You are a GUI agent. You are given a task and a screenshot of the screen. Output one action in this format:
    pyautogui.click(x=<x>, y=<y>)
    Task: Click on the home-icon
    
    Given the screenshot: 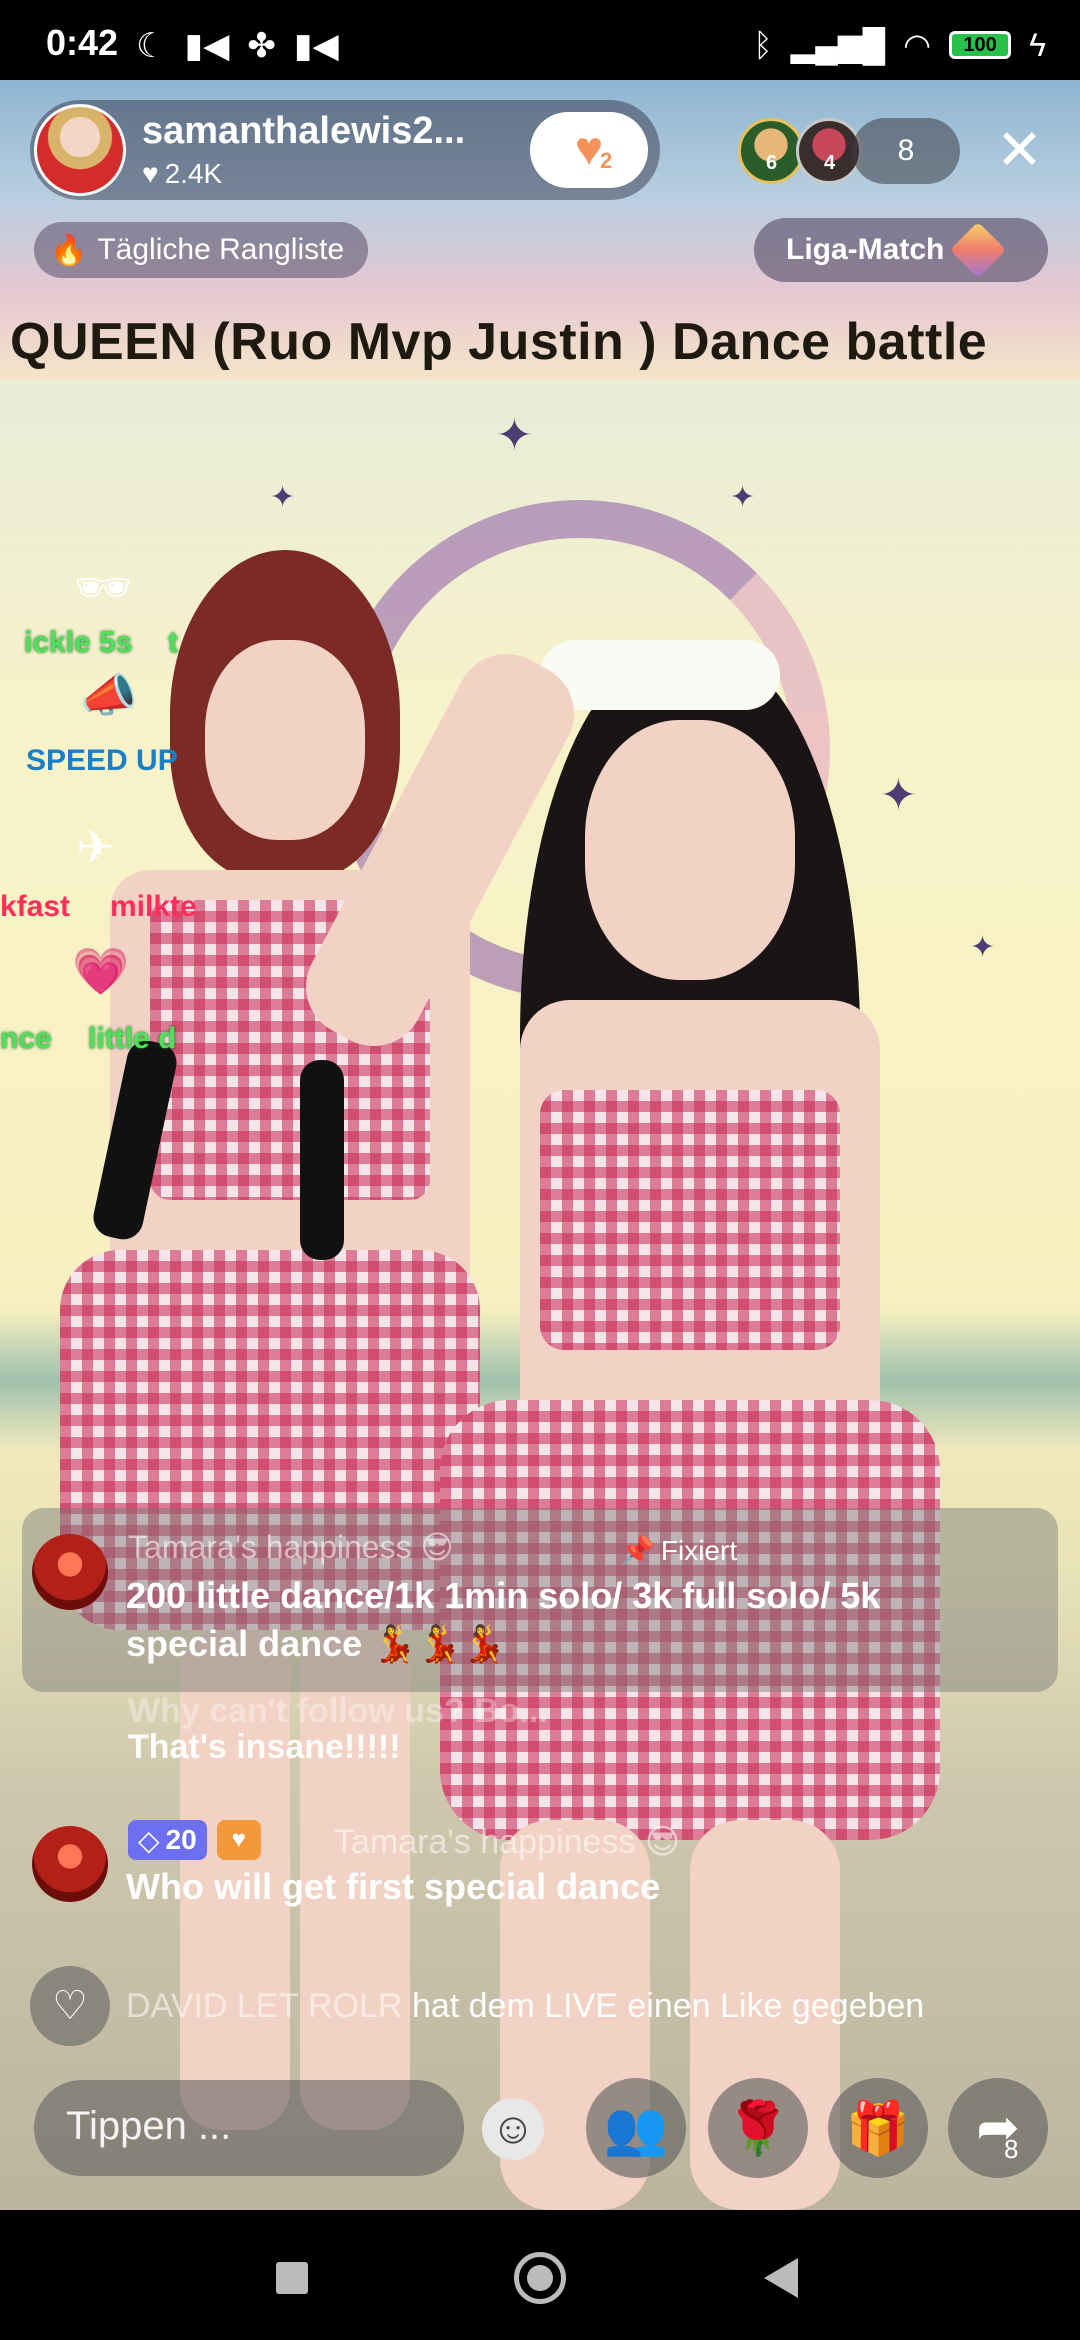 What is the action you would take?
    pyautogui.click(x=540, y=2278)
    